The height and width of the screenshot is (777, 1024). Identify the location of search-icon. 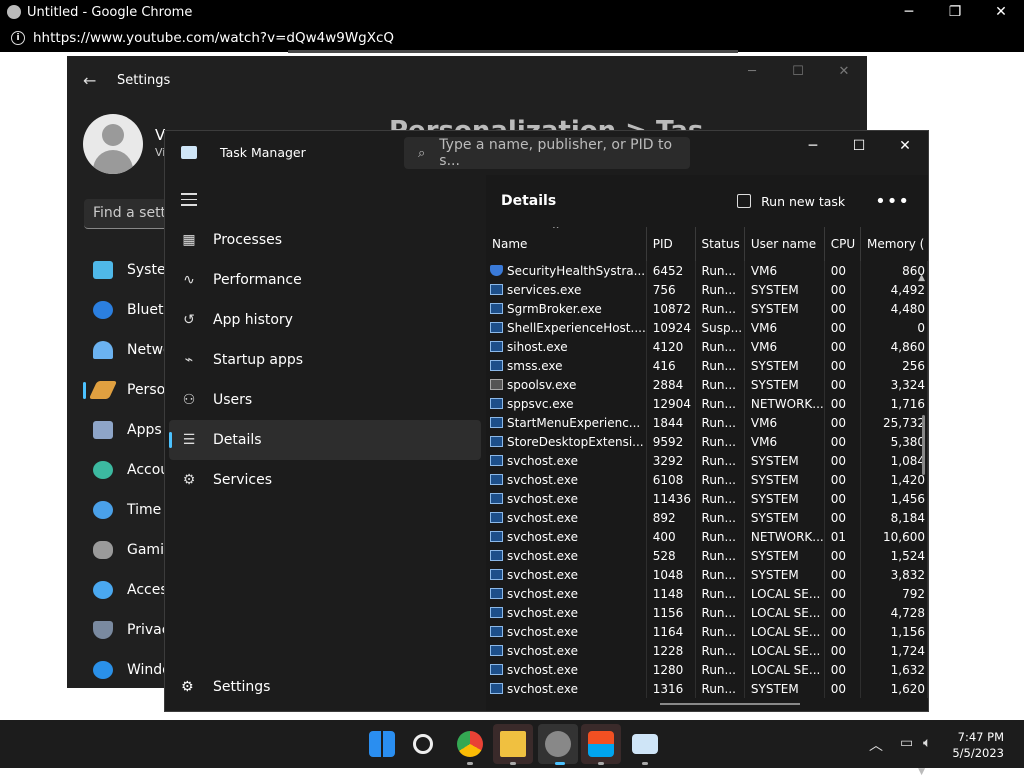
(423, 744).